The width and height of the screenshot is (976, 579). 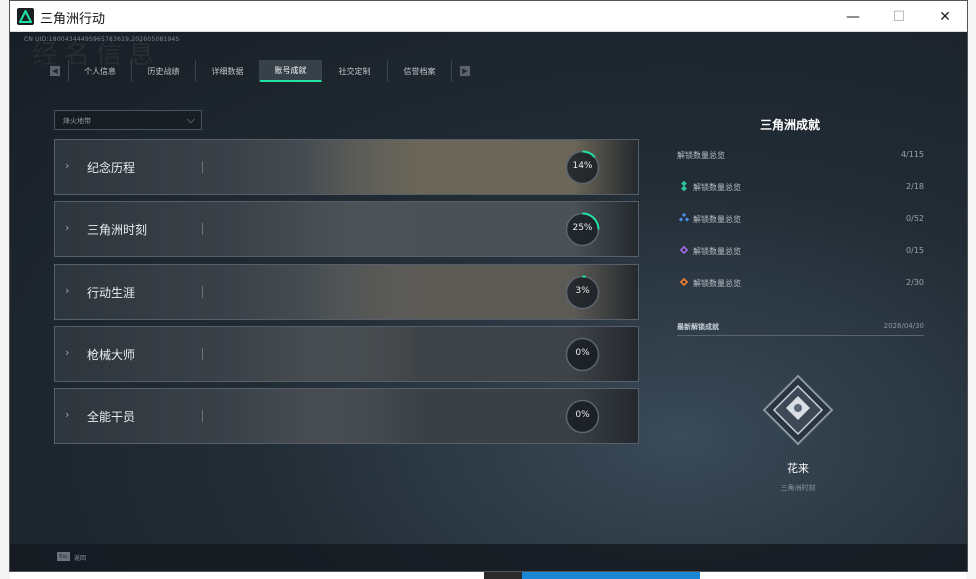 What do you see at coordinates (465, 71) in the screenshot?
I see `tab-next-icon: ▶` at bounding box center [465, 71].